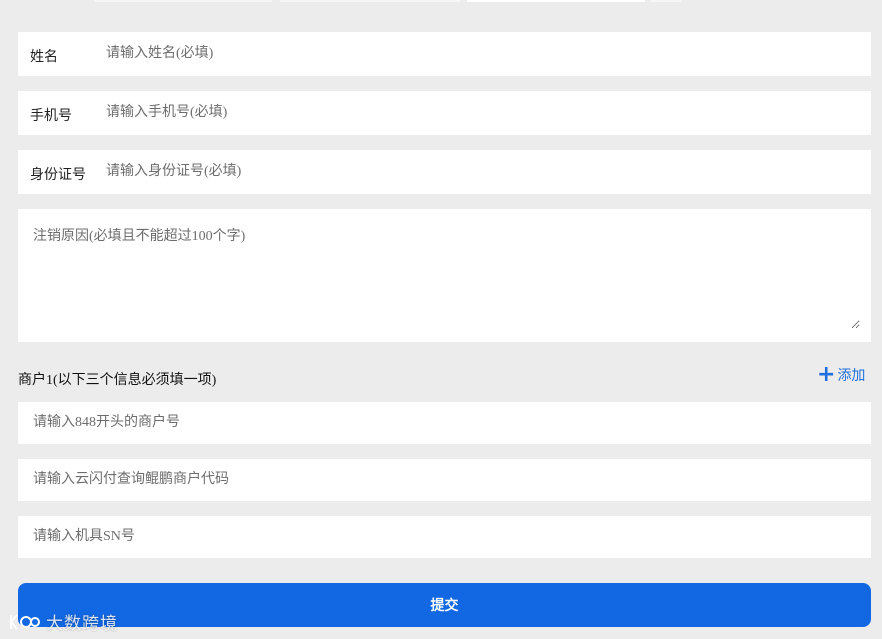 The width and height of the screenshot is (882, 639). Describe the element at coordinates (444, 605) in the screenshot. I see `submit-button: 提交` at that location.